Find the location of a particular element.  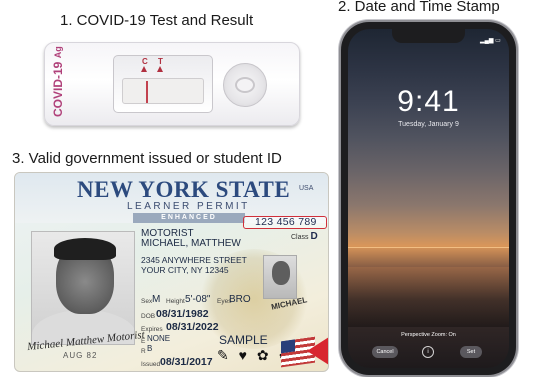

id-ghost-photo is located at coordinates (280, 277).